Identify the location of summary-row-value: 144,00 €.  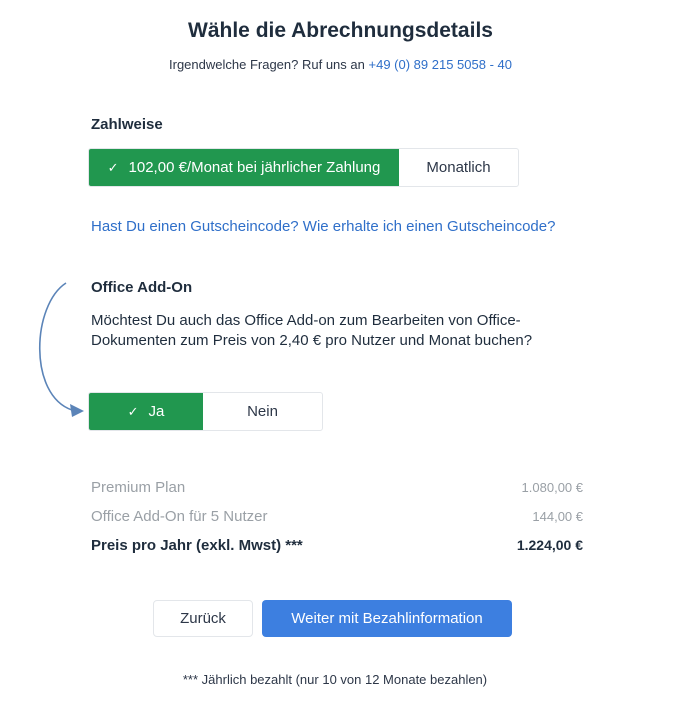
(557, 516).